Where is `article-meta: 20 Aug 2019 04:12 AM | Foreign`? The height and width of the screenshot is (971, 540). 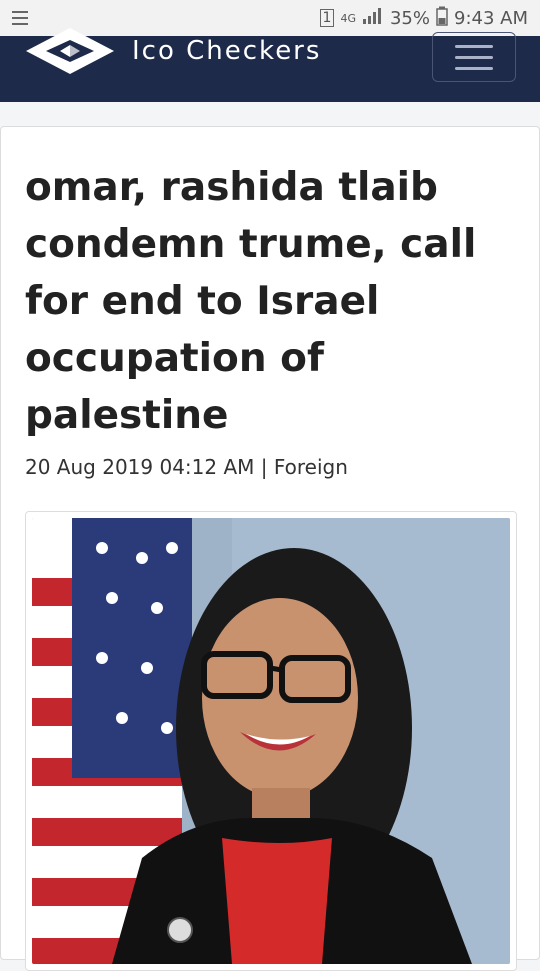 article-meta: 20 Aug 2019 04:12 AM | Foreign is located at coordinates (186, 467).